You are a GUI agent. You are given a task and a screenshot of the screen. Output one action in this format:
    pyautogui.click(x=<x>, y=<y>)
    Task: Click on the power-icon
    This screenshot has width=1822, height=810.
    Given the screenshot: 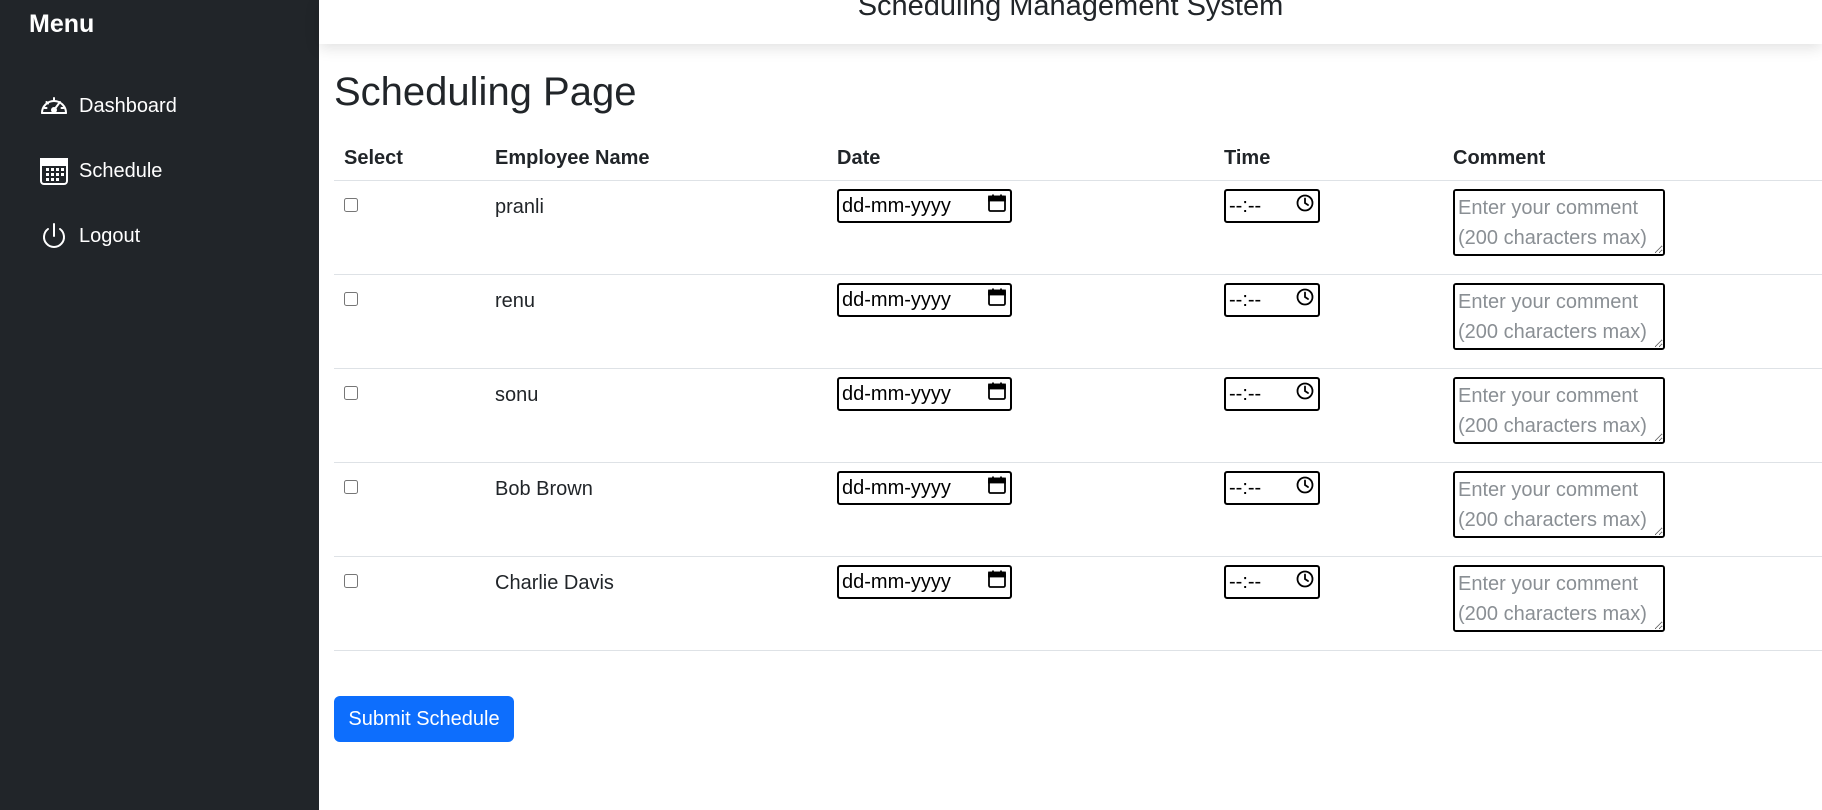 What is the action you would take?
    pyautogui.click(x=54, y=236)
    